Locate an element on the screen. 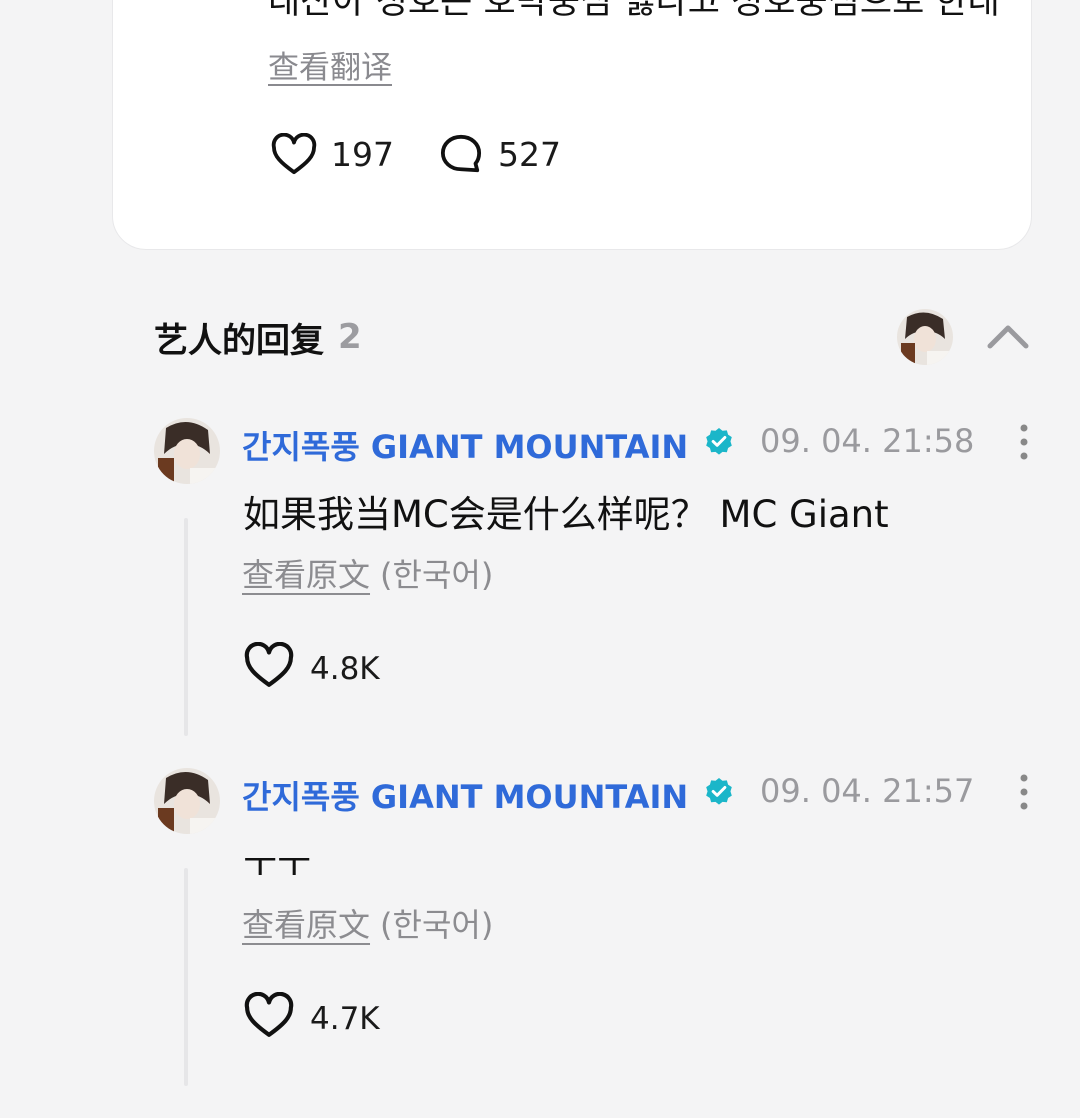 This screenshot has width=1080, height=1118. reply-like-count: 4.8K is located at coordinates (345, 669).